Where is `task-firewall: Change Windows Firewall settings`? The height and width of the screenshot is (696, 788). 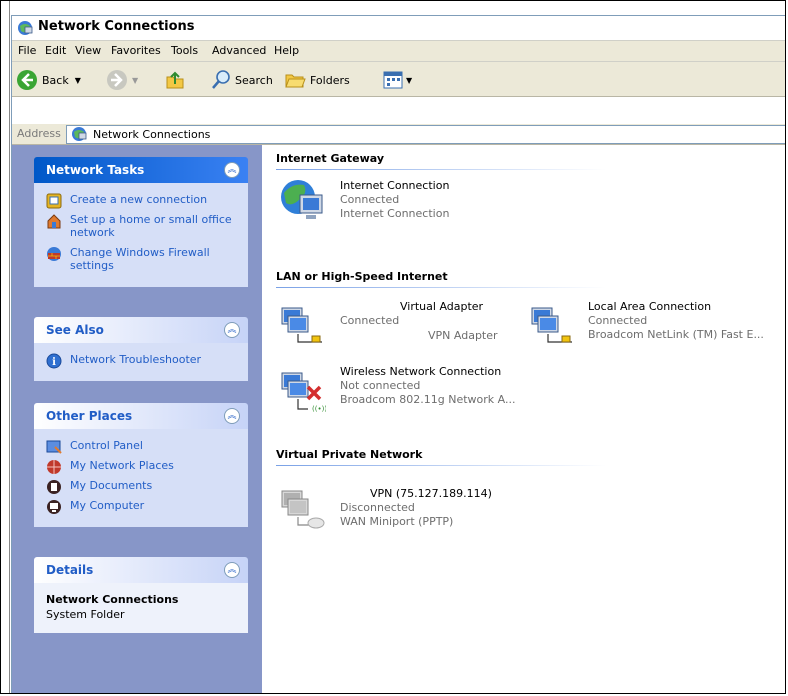
task-firewall: Change Windows Firewall settings is located at coordinates (142, 259).